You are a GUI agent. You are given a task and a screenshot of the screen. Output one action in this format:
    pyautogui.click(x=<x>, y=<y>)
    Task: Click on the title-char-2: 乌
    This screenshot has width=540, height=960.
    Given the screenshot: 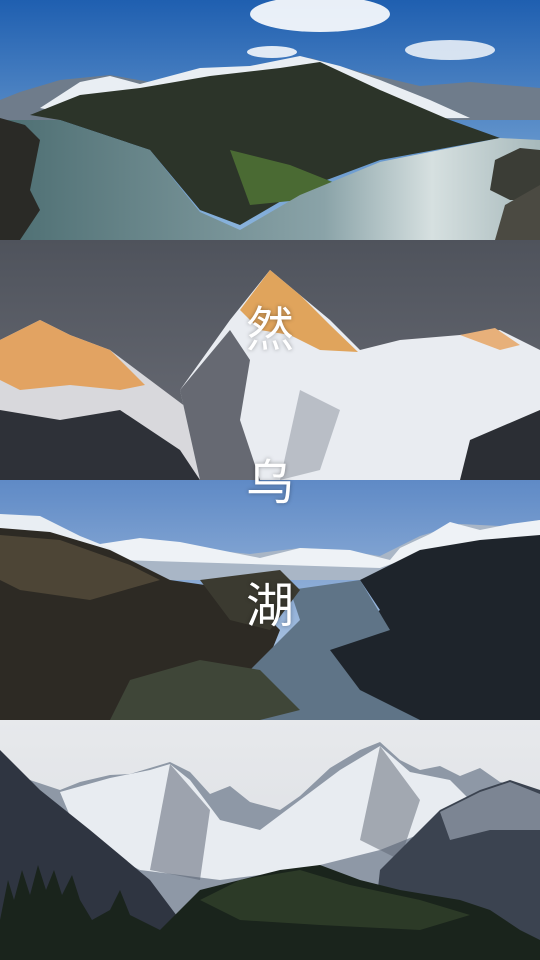 What is the action you would take?
    pyautogui.click(x=269, y=483)
    